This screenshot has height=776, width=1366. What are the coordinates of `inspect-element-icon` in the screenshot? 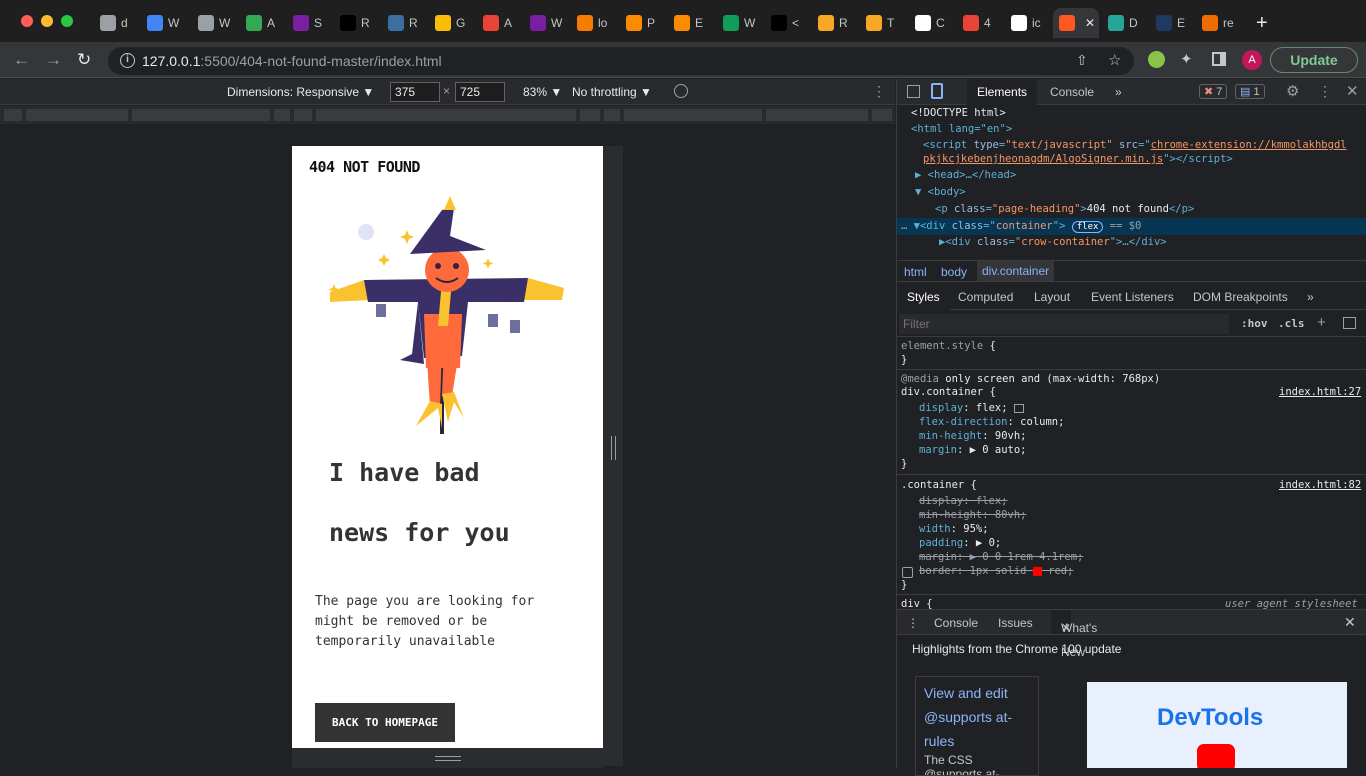 It's located at (913, 91).